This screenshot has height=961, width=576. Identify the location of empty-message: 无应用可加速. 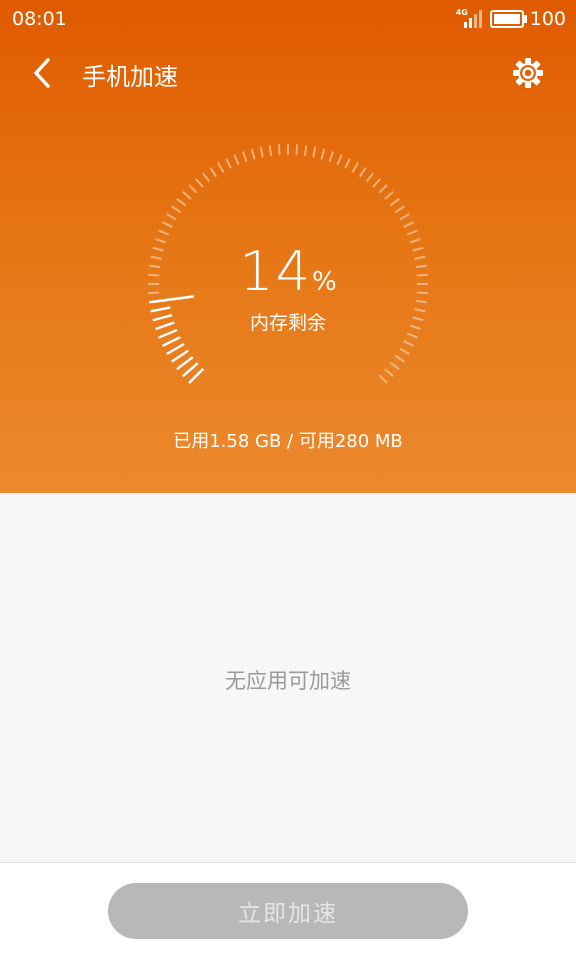
(288, 681).